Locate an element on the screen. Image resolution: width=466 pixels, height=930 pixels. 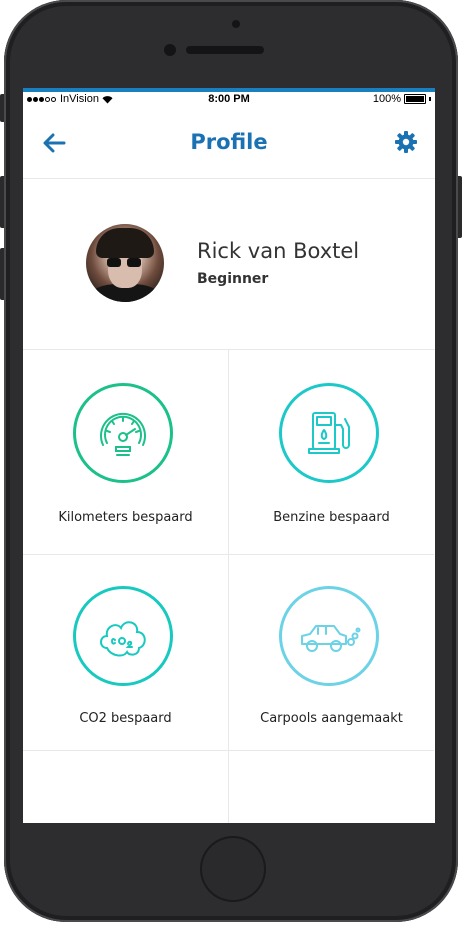
user-name: Rick van Boxtel is located at coordinates (278, 251).